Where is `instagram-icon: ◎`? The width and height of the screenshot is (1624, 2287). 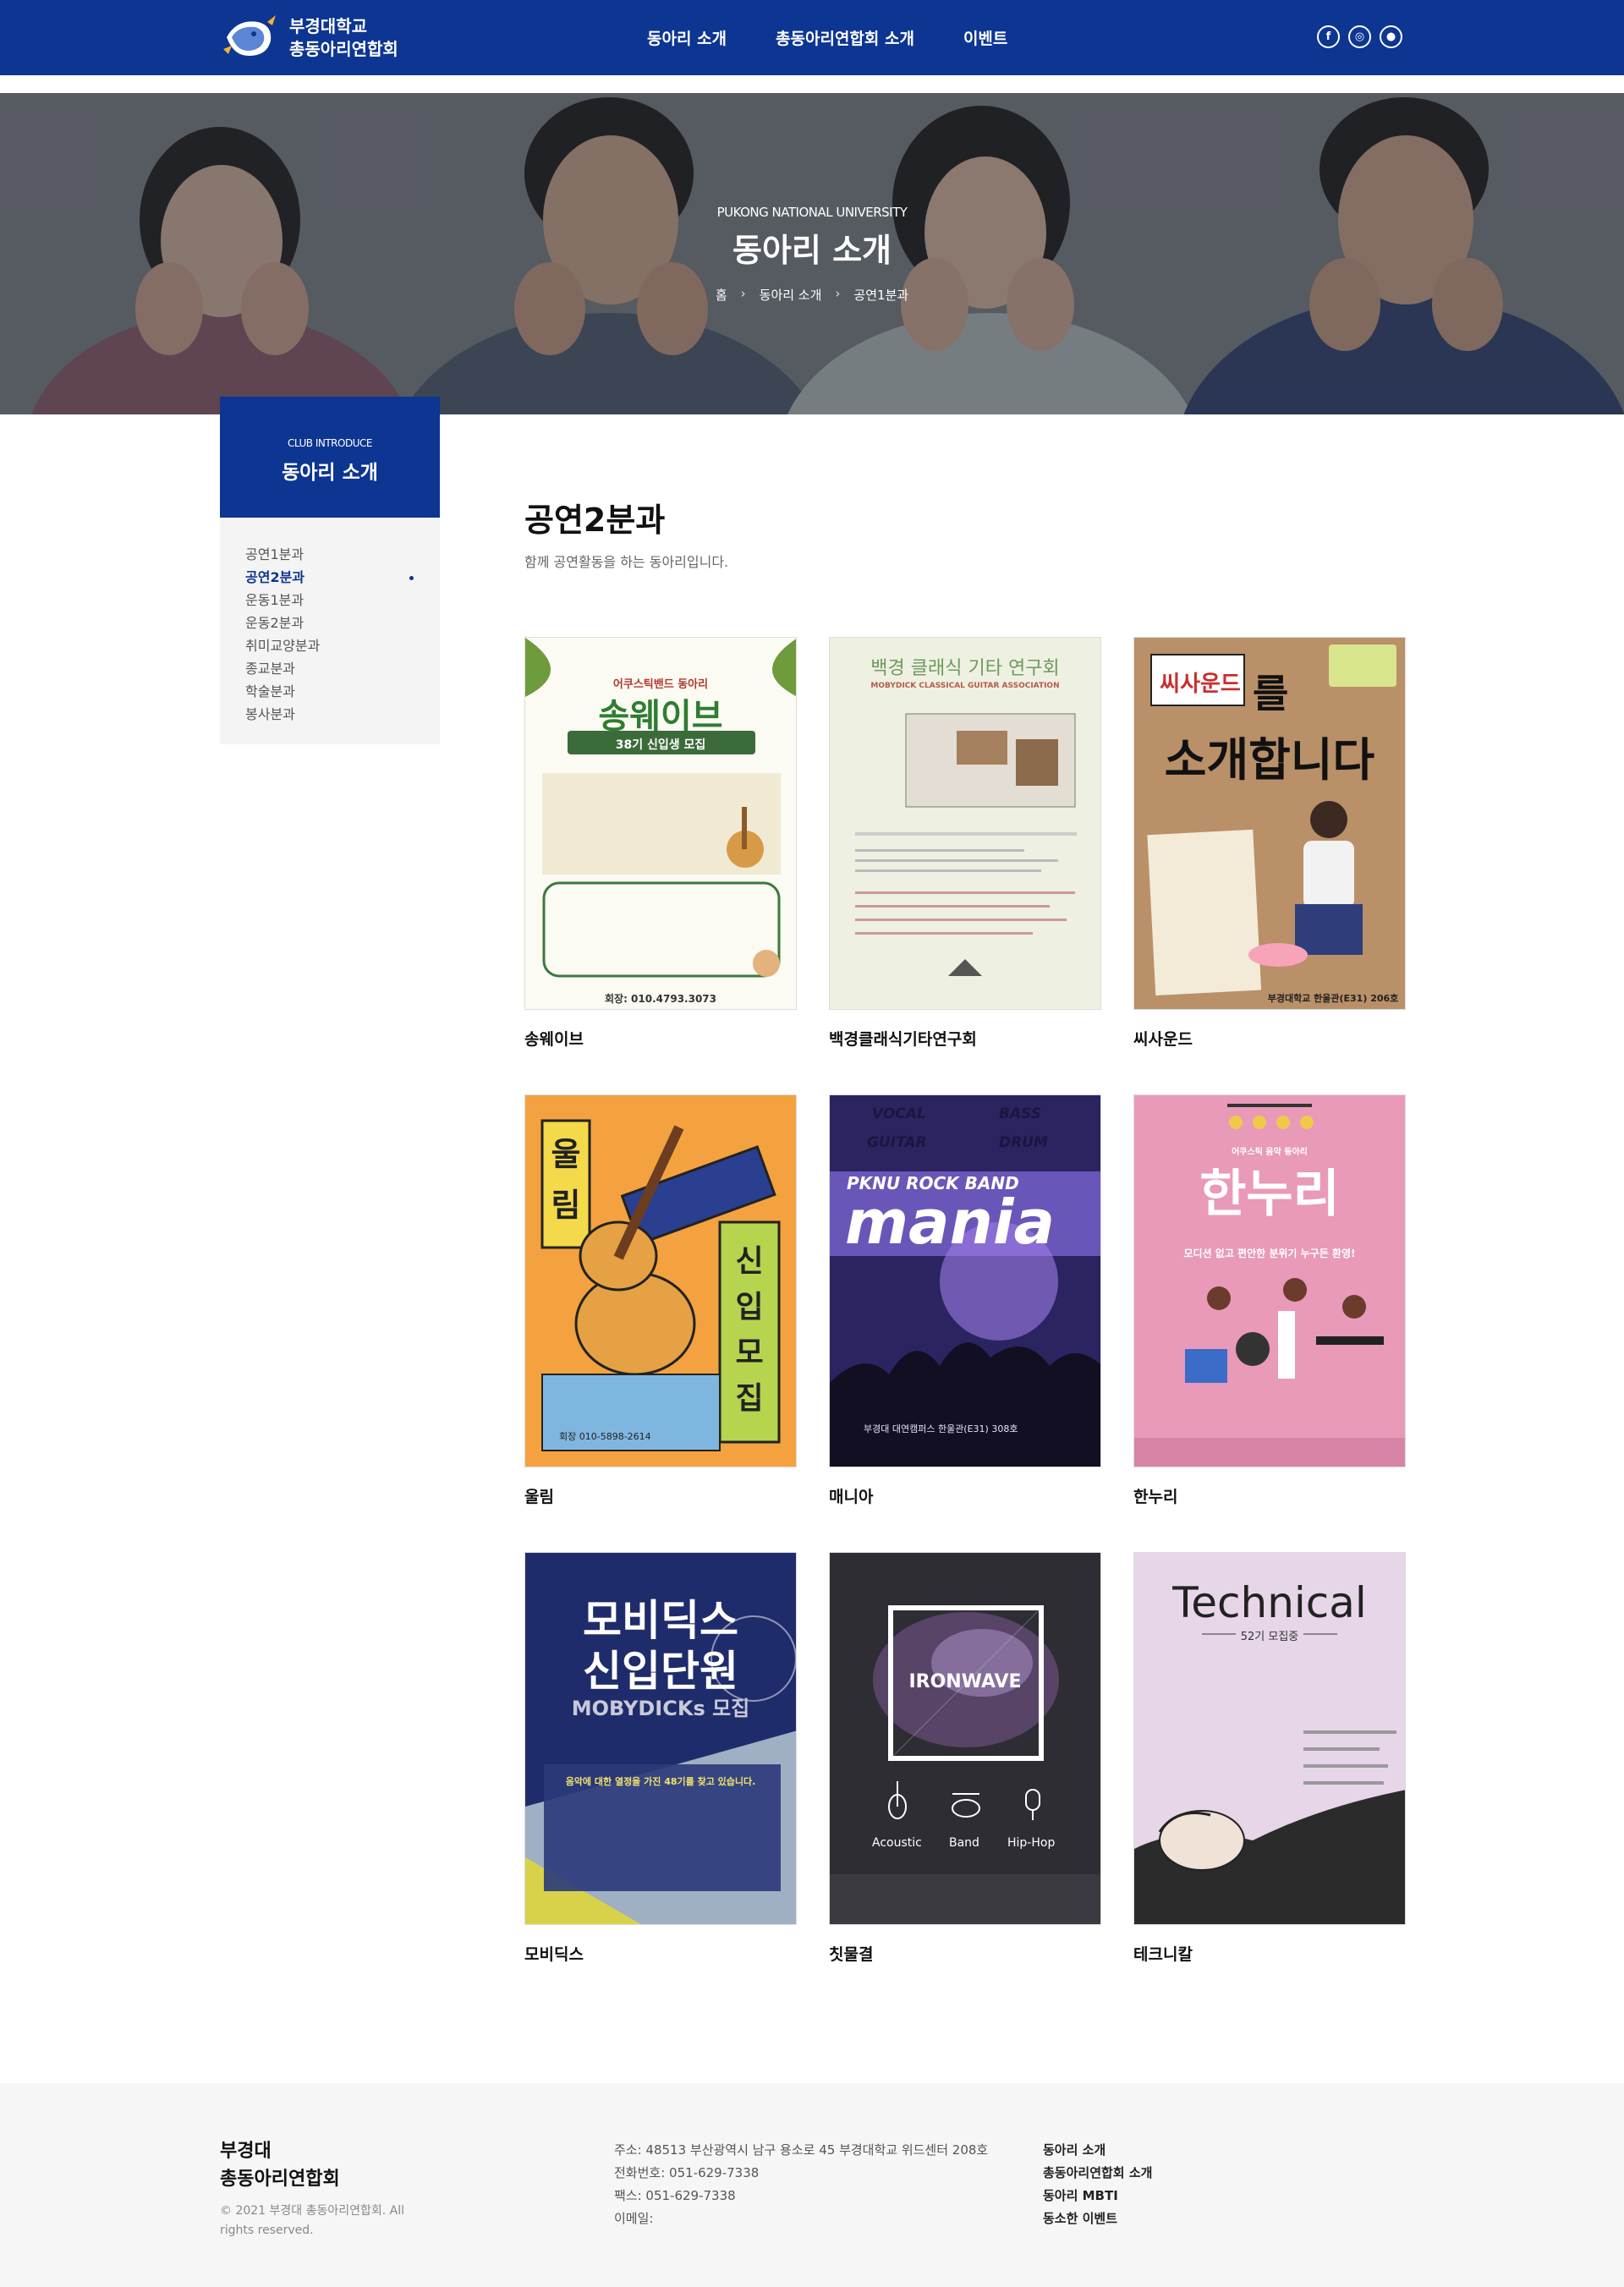
instagram-icon: ◎ is located at coordinates (1359, 36).